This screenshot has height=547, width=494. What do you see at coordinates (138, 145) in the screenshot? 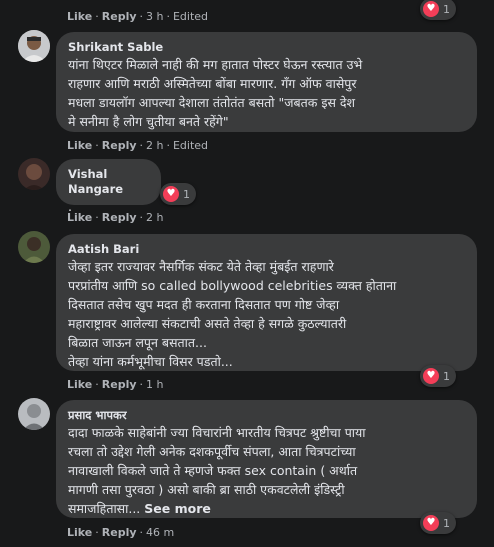
I see `comment-actions: Like · Reply · 2 h · Edited` at bounding box center [138, 145].